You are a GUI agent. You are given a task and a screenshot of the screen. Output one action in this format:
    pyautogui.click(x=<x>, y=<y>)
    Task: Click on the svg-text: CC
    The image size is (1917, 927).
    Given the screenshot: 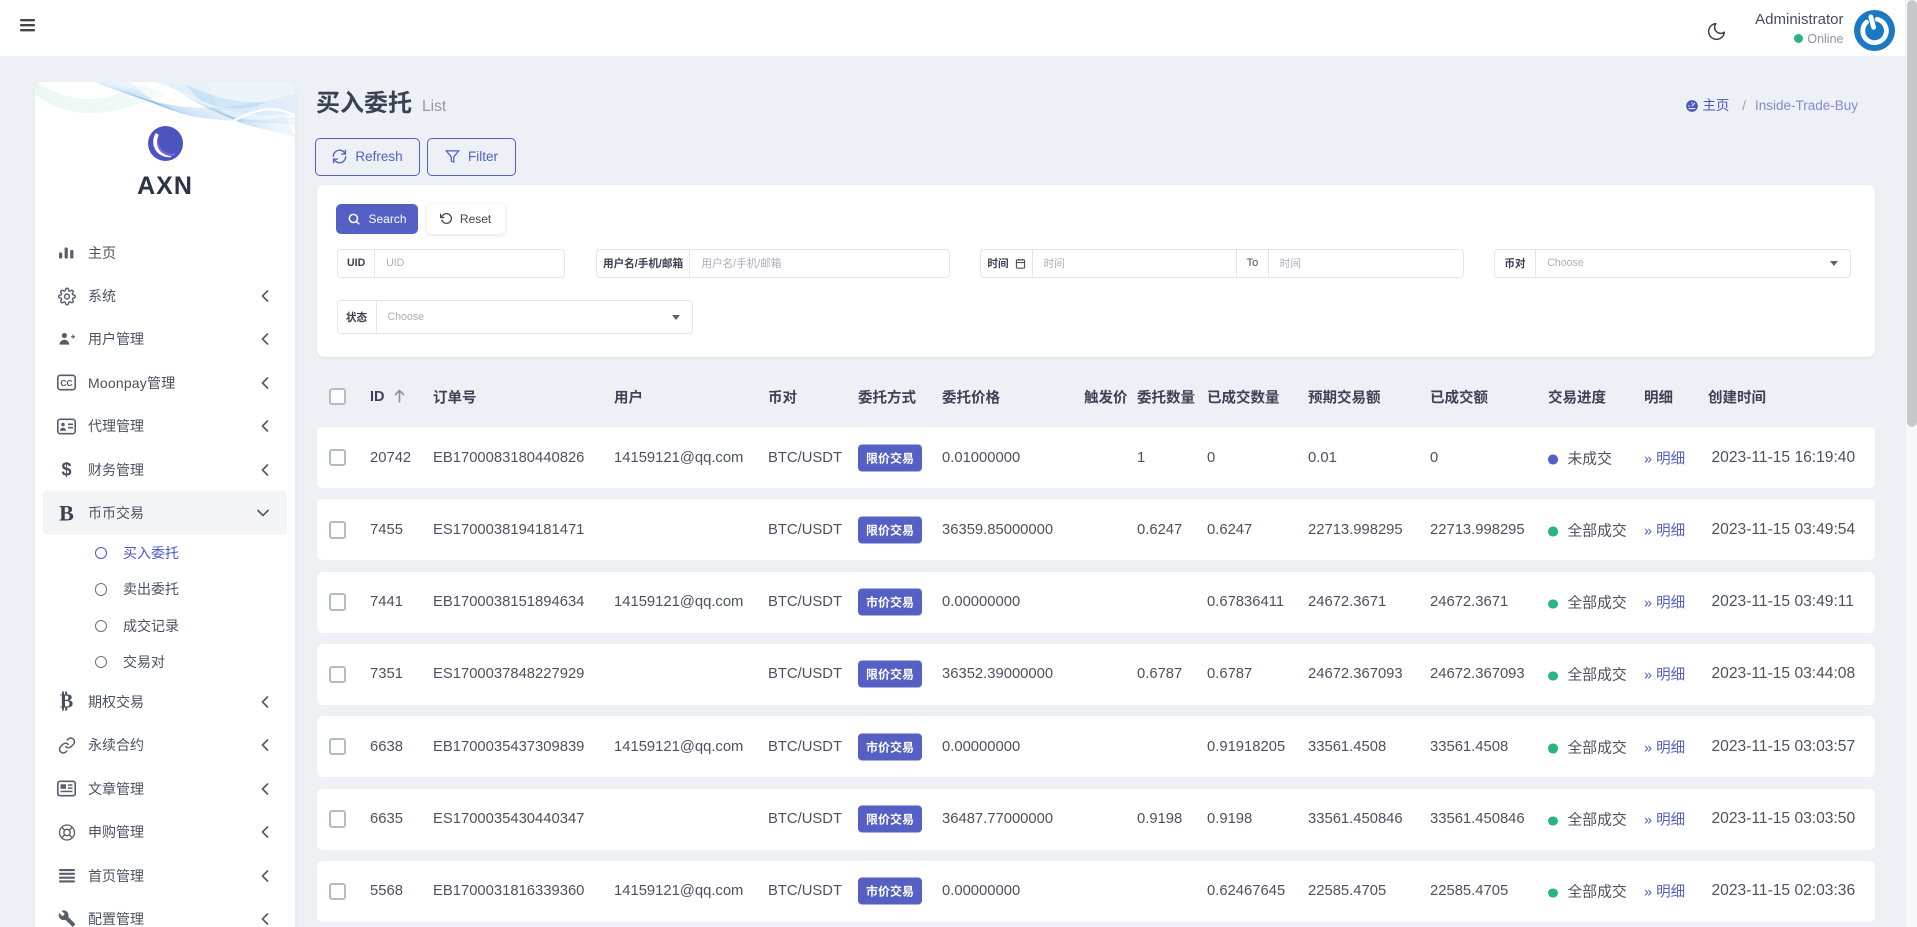 What is the action you would take?
    pyautogui.click(x=66, y=383)
    